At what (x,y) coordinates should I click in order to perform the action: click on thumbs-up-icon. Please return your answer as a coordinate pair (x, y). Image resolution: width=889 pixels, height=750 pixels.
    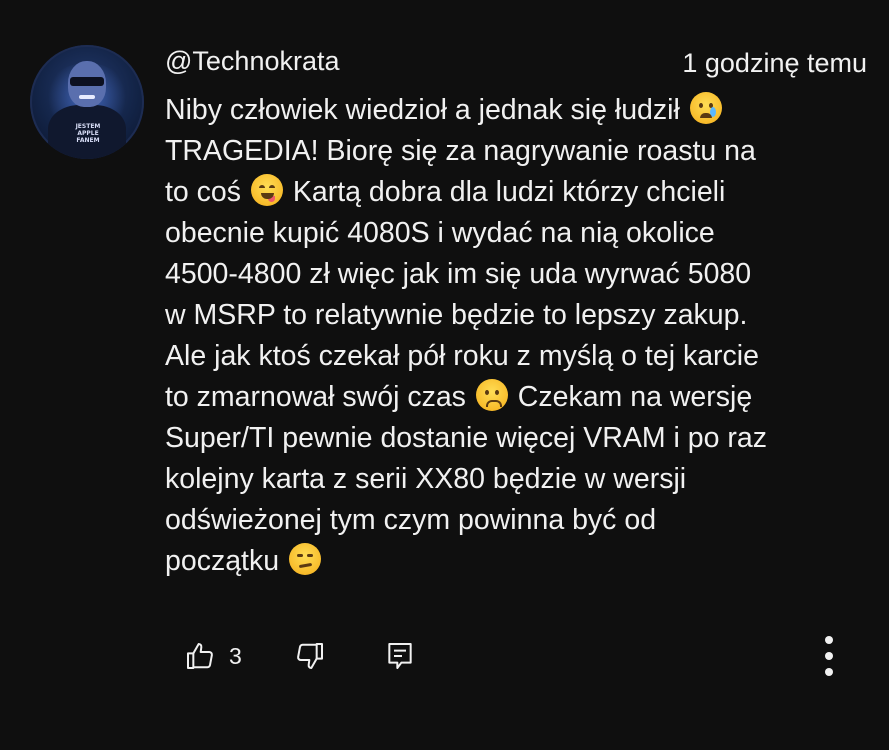
    Looking at the image, I should click on (200, 656).